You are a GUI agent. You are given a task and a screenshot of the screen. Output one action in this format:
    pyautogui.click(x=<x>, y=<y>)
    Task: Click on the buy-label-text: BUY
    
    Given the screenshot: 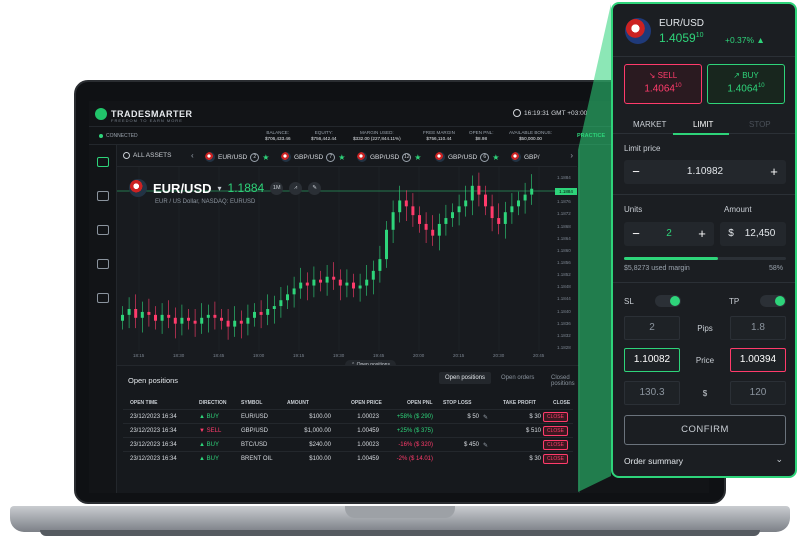 What is the action you would take?
    pyautogui.click(x=750, y=75)
    